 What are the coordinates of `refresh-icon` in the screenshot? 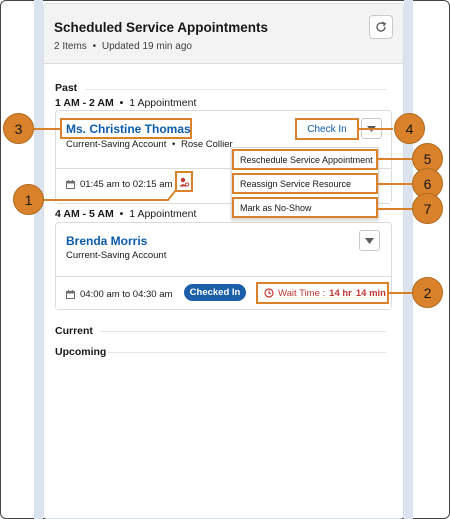 It's located at (381, 26).